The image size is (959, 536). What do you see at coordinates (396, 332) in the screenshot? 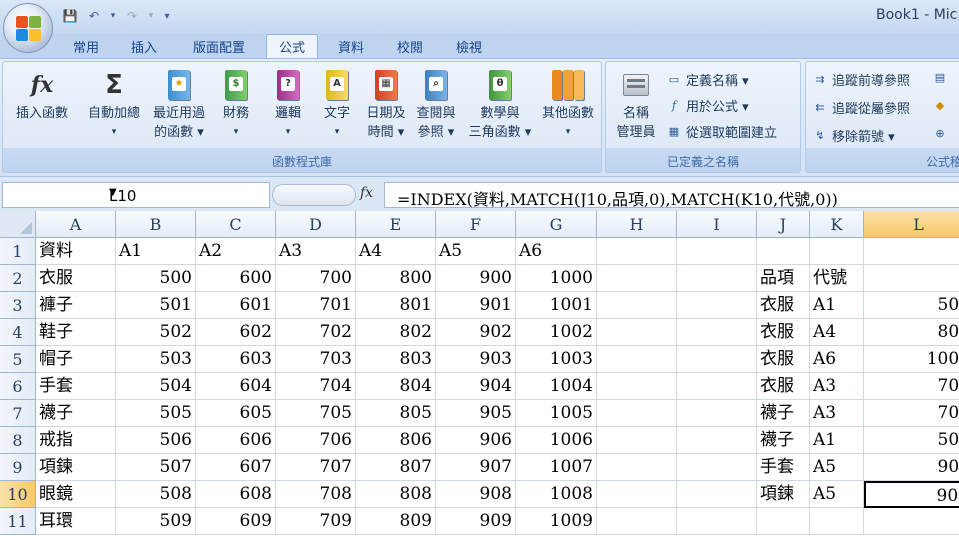
I see `cell-e4: 802` at bounding box center [396, 332].